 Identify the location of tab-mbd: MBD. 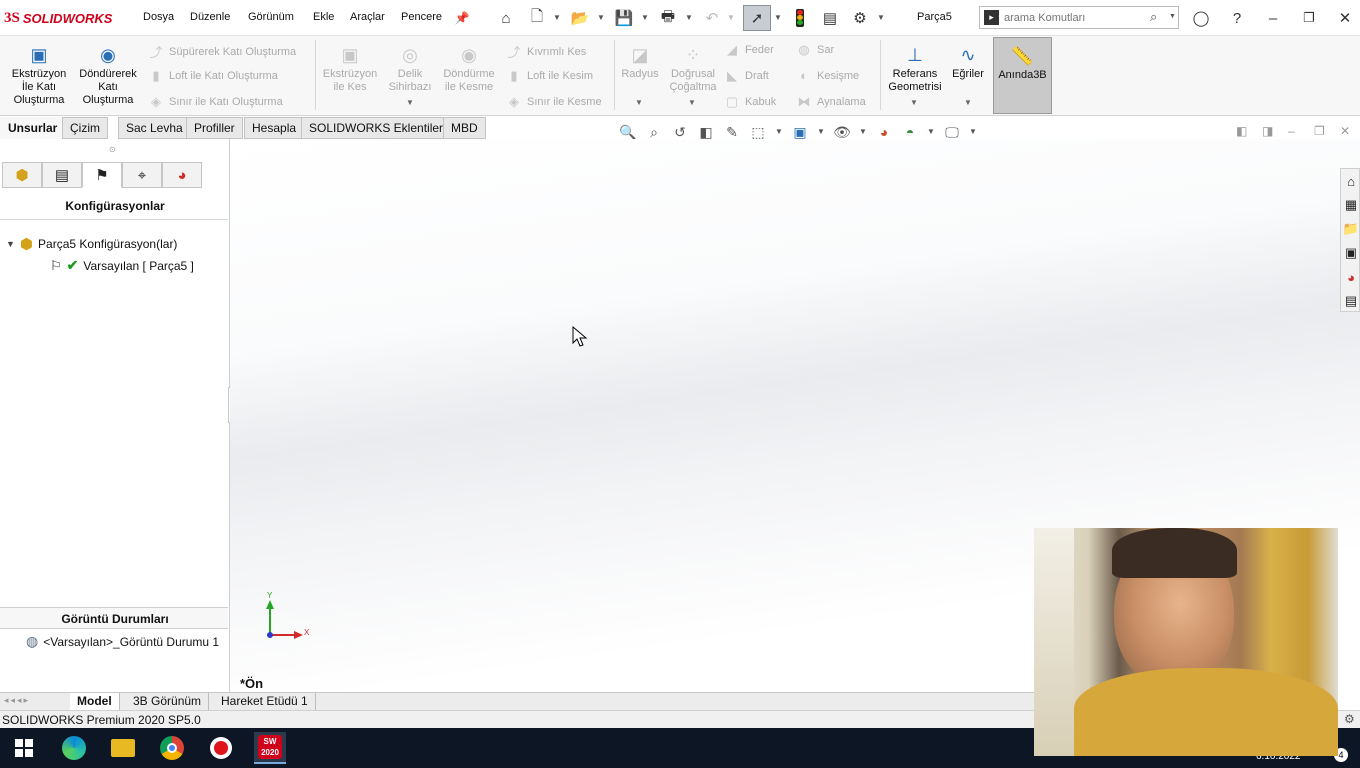
(464, 128).